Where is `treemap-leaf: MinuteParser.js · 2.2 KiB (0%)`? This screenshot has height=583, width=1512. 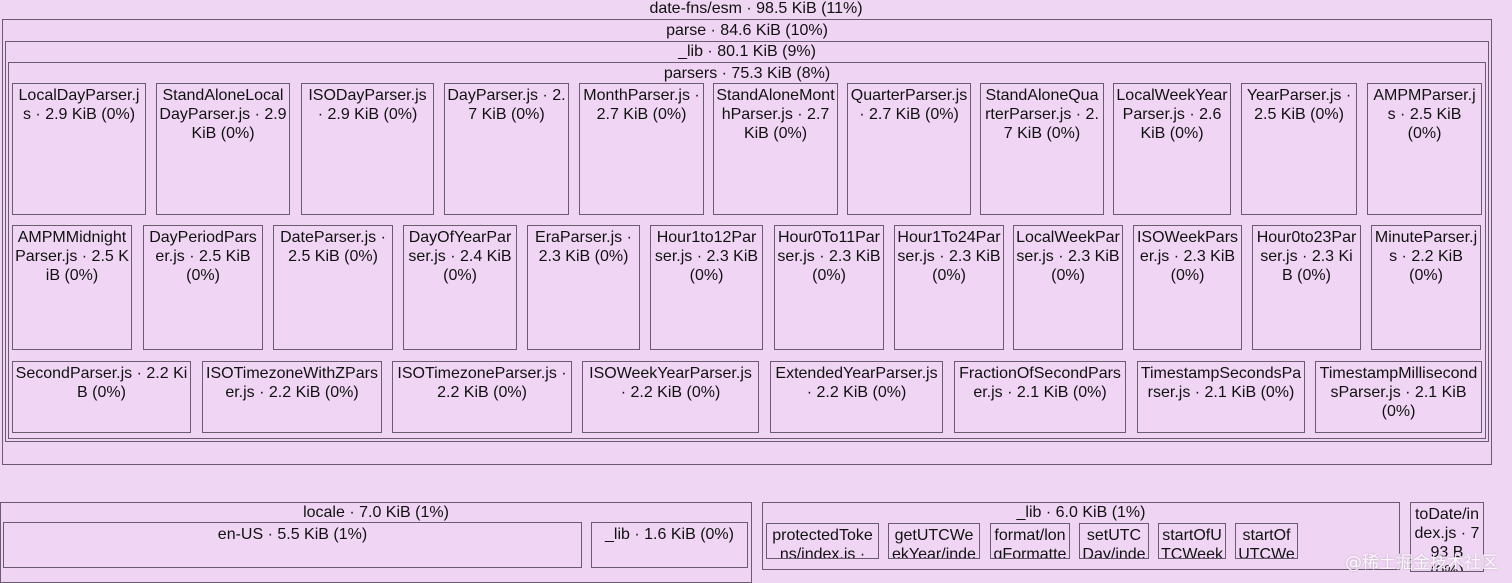 treemap-leaf: MinuteParser.js · 2.2 KiB (0%) is located at coordinates (1426, 287).